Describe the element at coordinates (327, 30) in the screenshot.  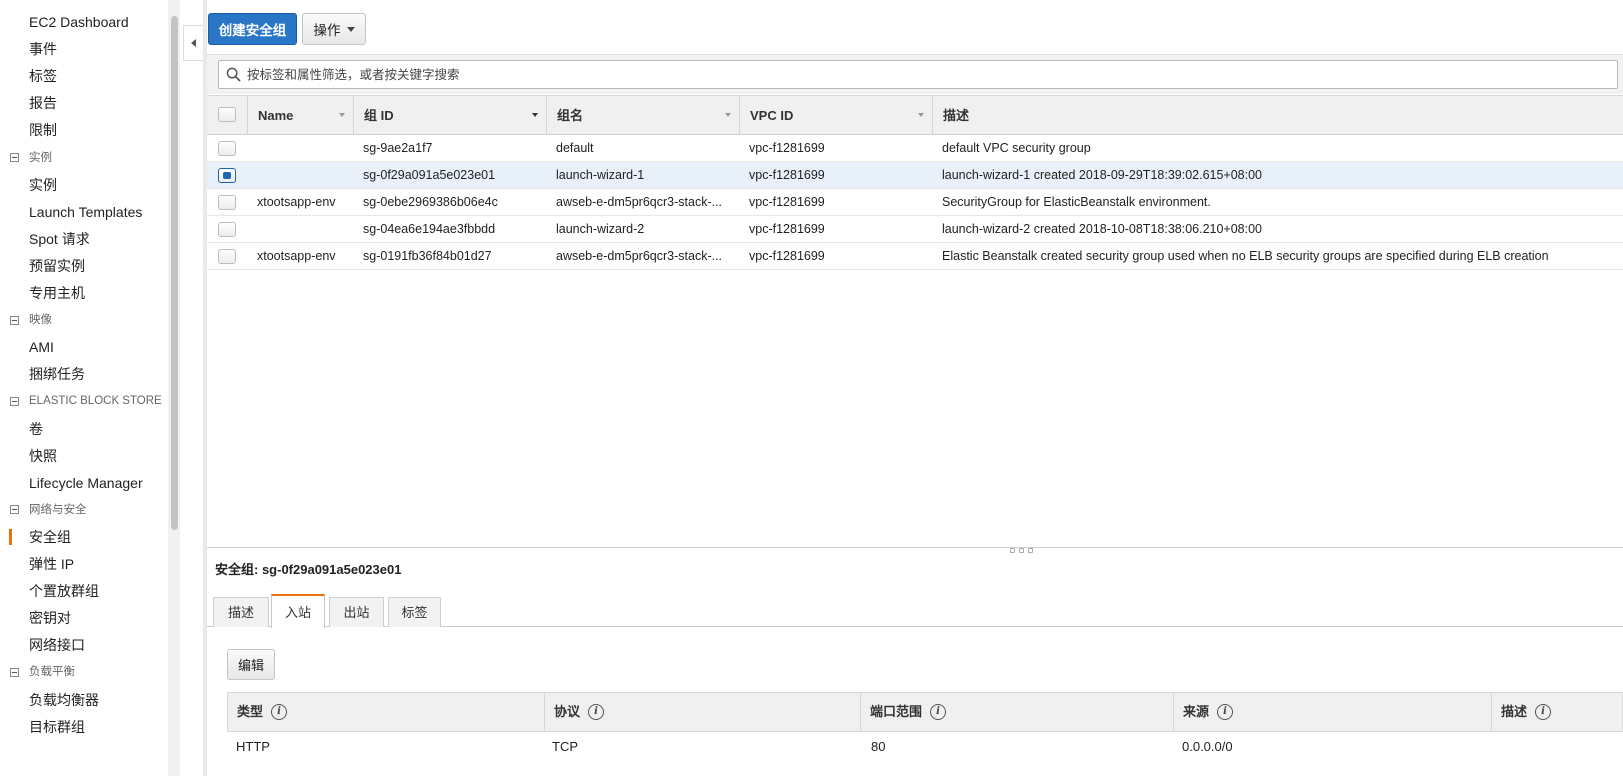
I see `actions-label: 操作` at that location.